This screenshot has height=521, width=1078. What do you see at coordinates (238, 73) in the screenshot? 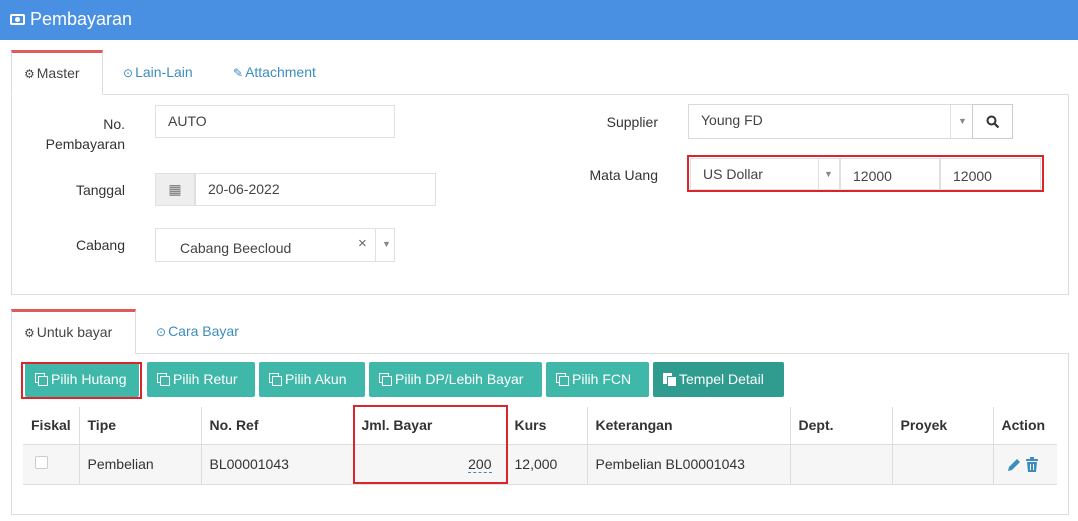
I see `paperclip-icon: ✎` at bounding box center [238, 73].